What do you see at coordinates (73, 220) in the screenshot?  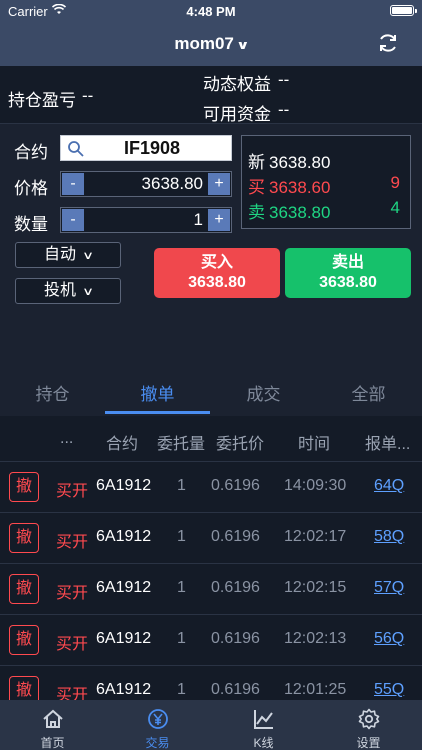 I see `qty-minus-button: -` at bounding box center [73, 220].